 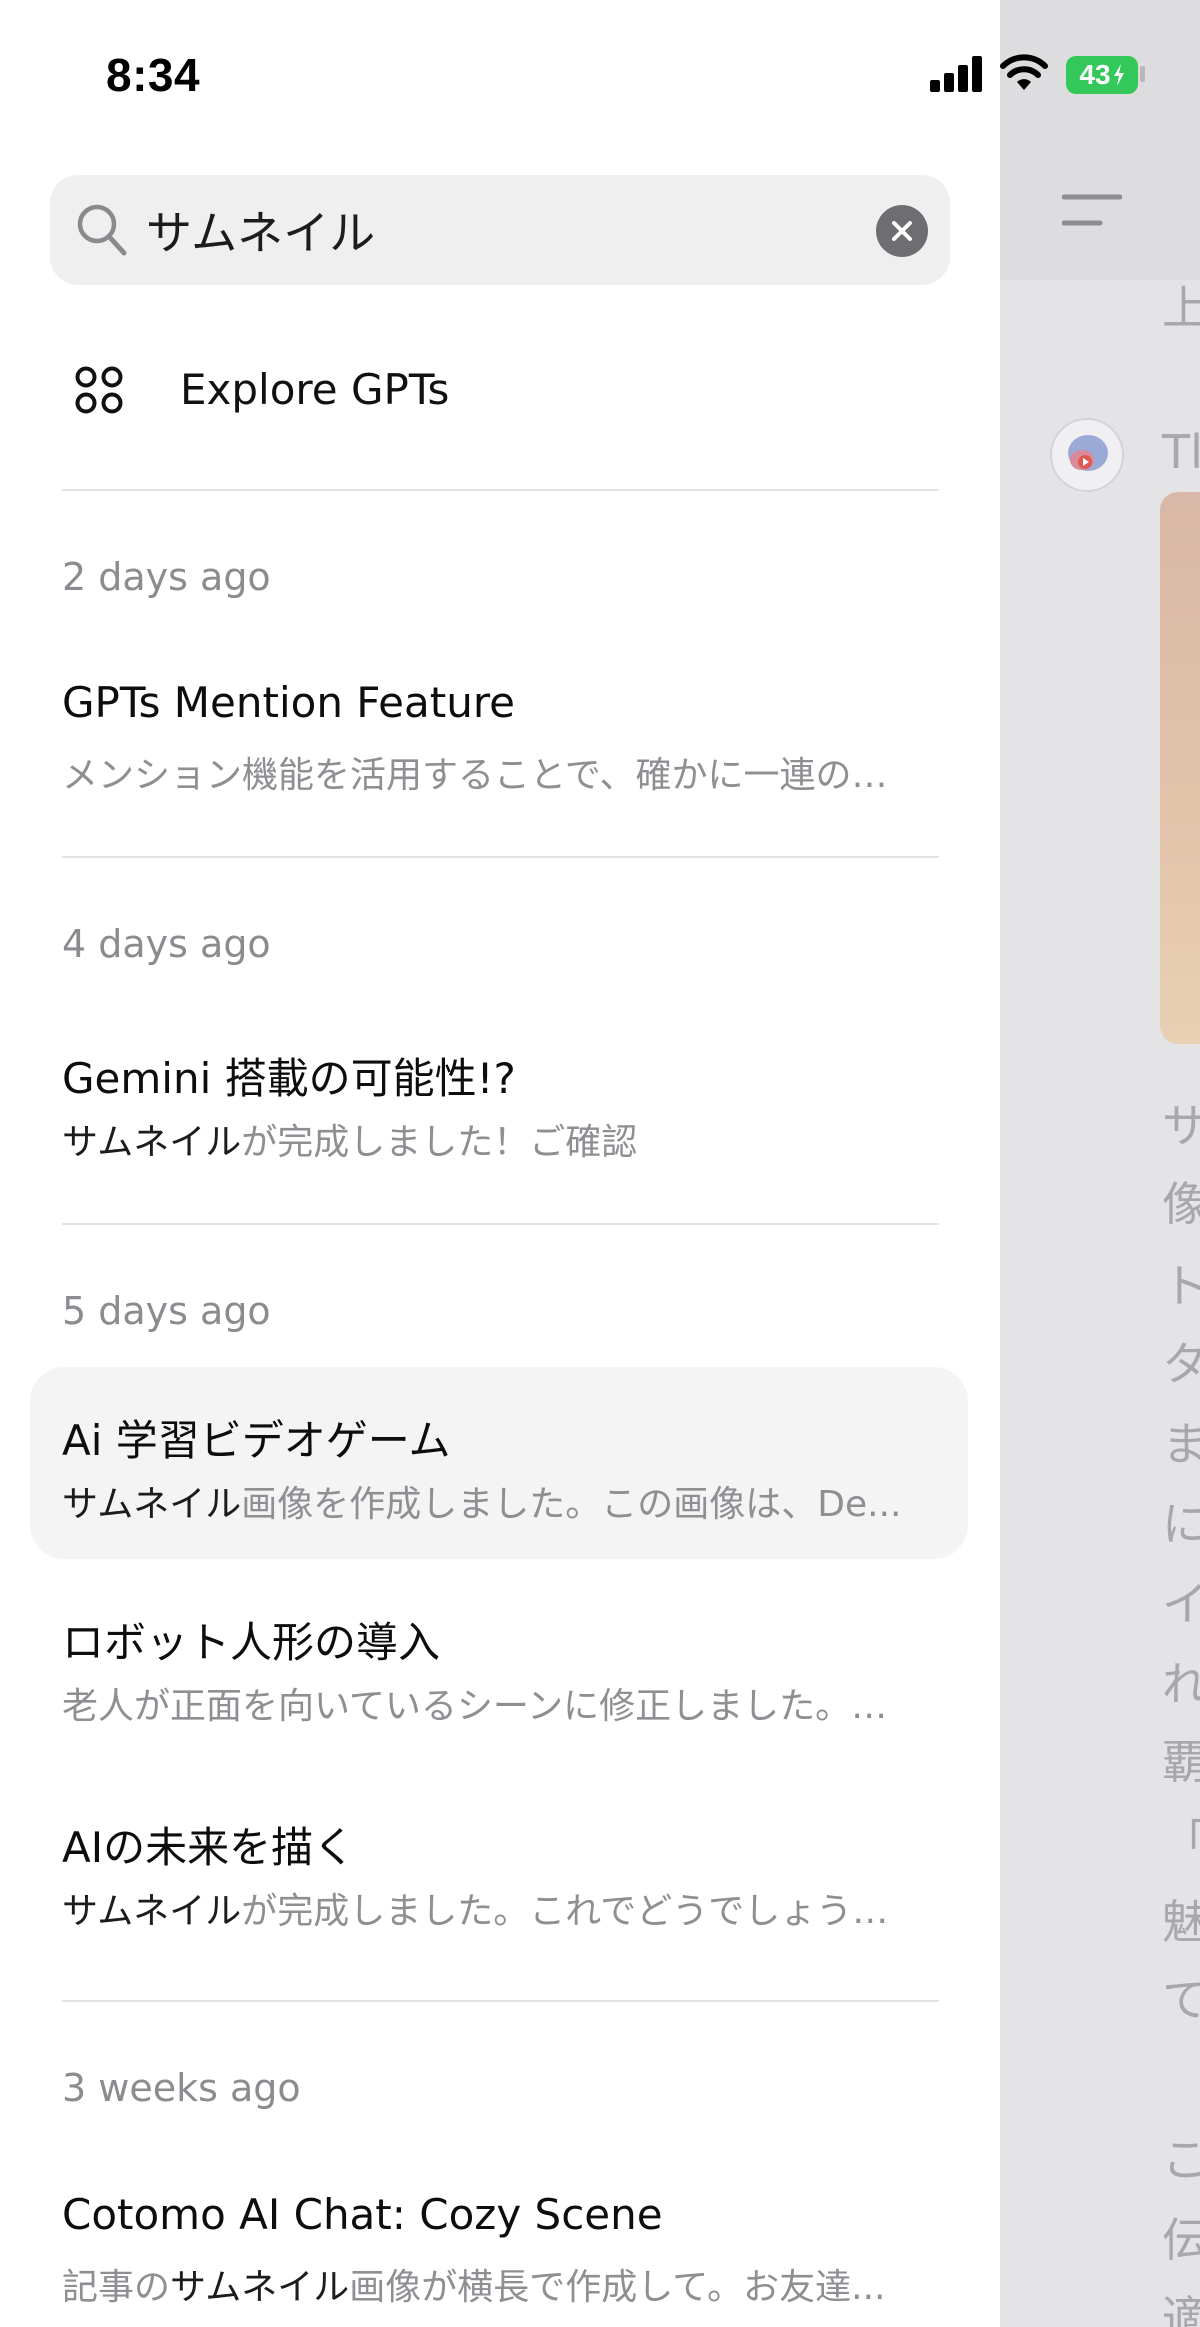 I want to click on section-label-2-days-ago: 2 days ago, so click(x=166, y=577).